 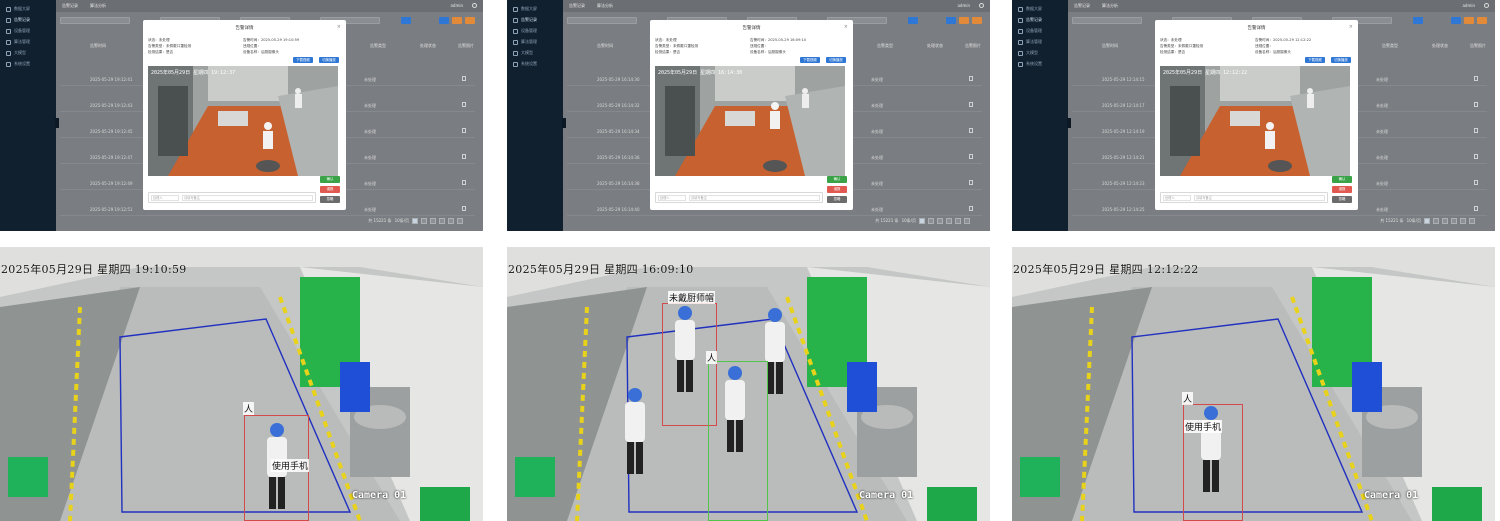 I want to click on alarm-photo: 2025年05月29日 星期四 12:12:22, so click(x=1255, y=121).